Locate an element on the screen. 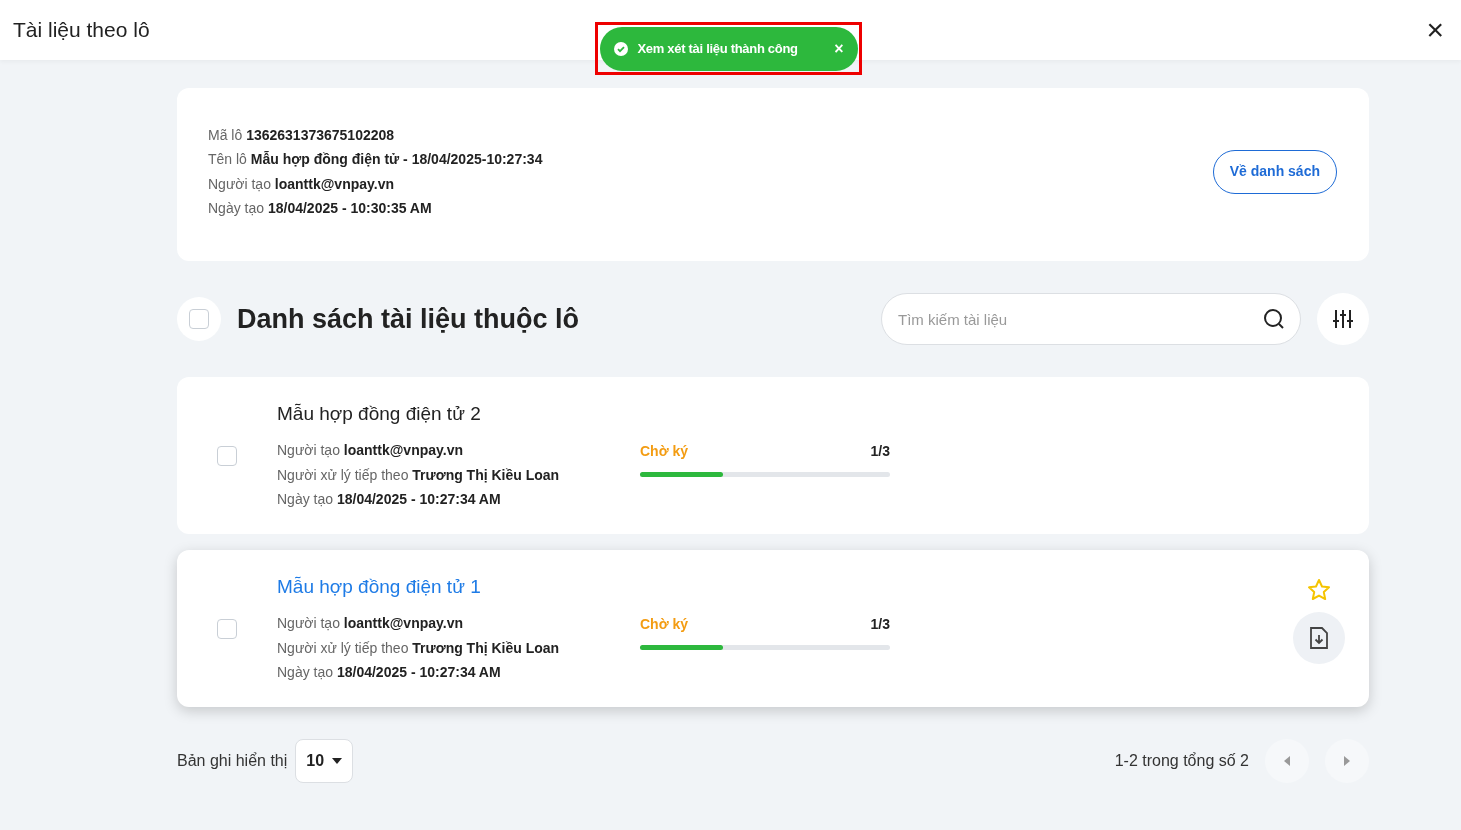 The image size is (1461, 830). left-caret-icon is located at coordinates (1287, 761).